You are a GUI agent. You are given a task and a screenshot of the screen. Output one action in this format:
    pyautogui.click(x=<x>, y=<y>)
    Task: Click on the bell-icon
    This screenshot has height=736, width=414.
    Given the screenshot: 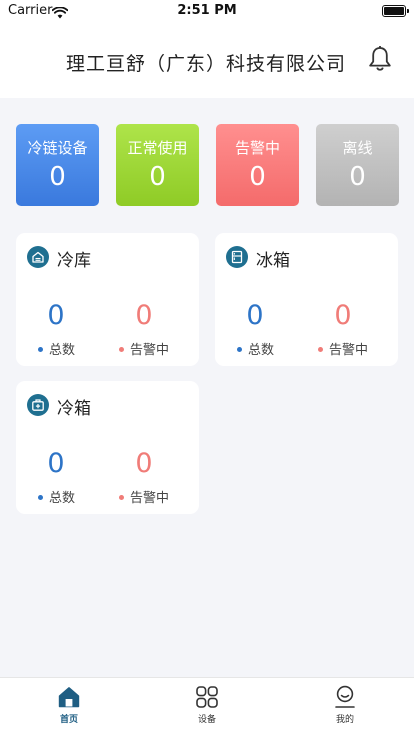 What is the action you would take?
    pyautogui.click(x=380, y=61)
    